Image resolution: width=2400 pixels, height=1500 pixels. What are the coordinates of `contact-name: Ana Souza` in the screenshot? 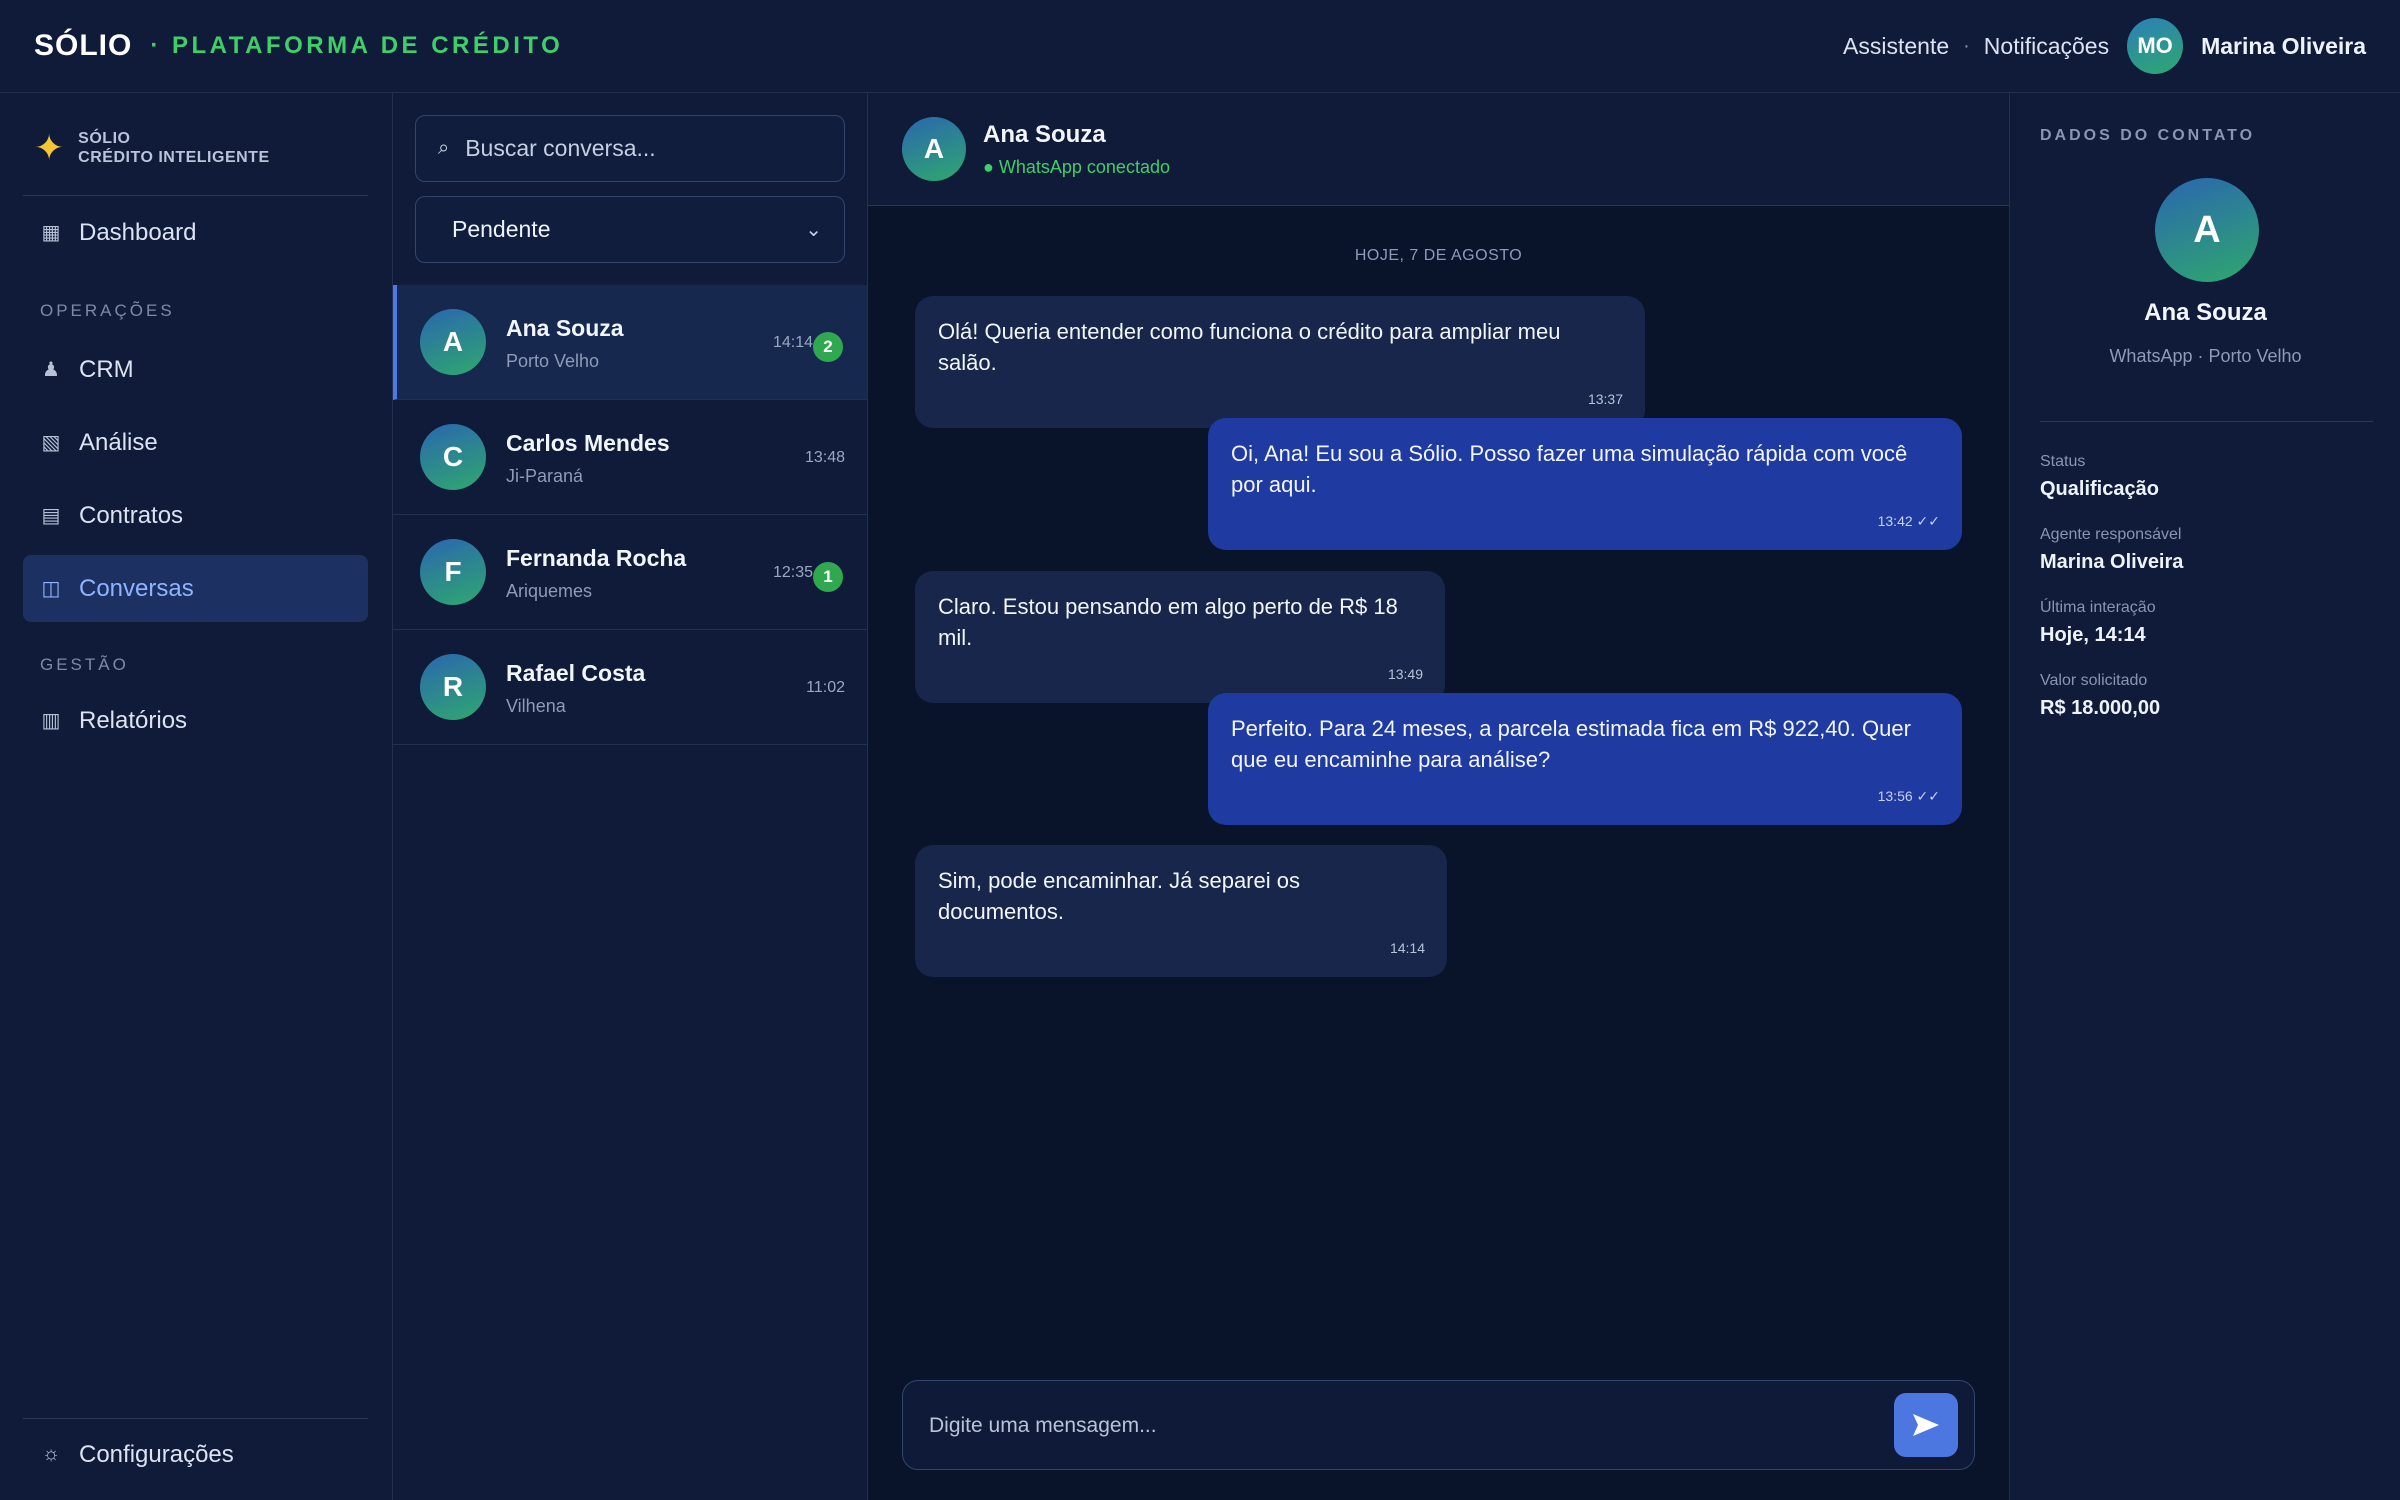 It's located at (2205, 312).